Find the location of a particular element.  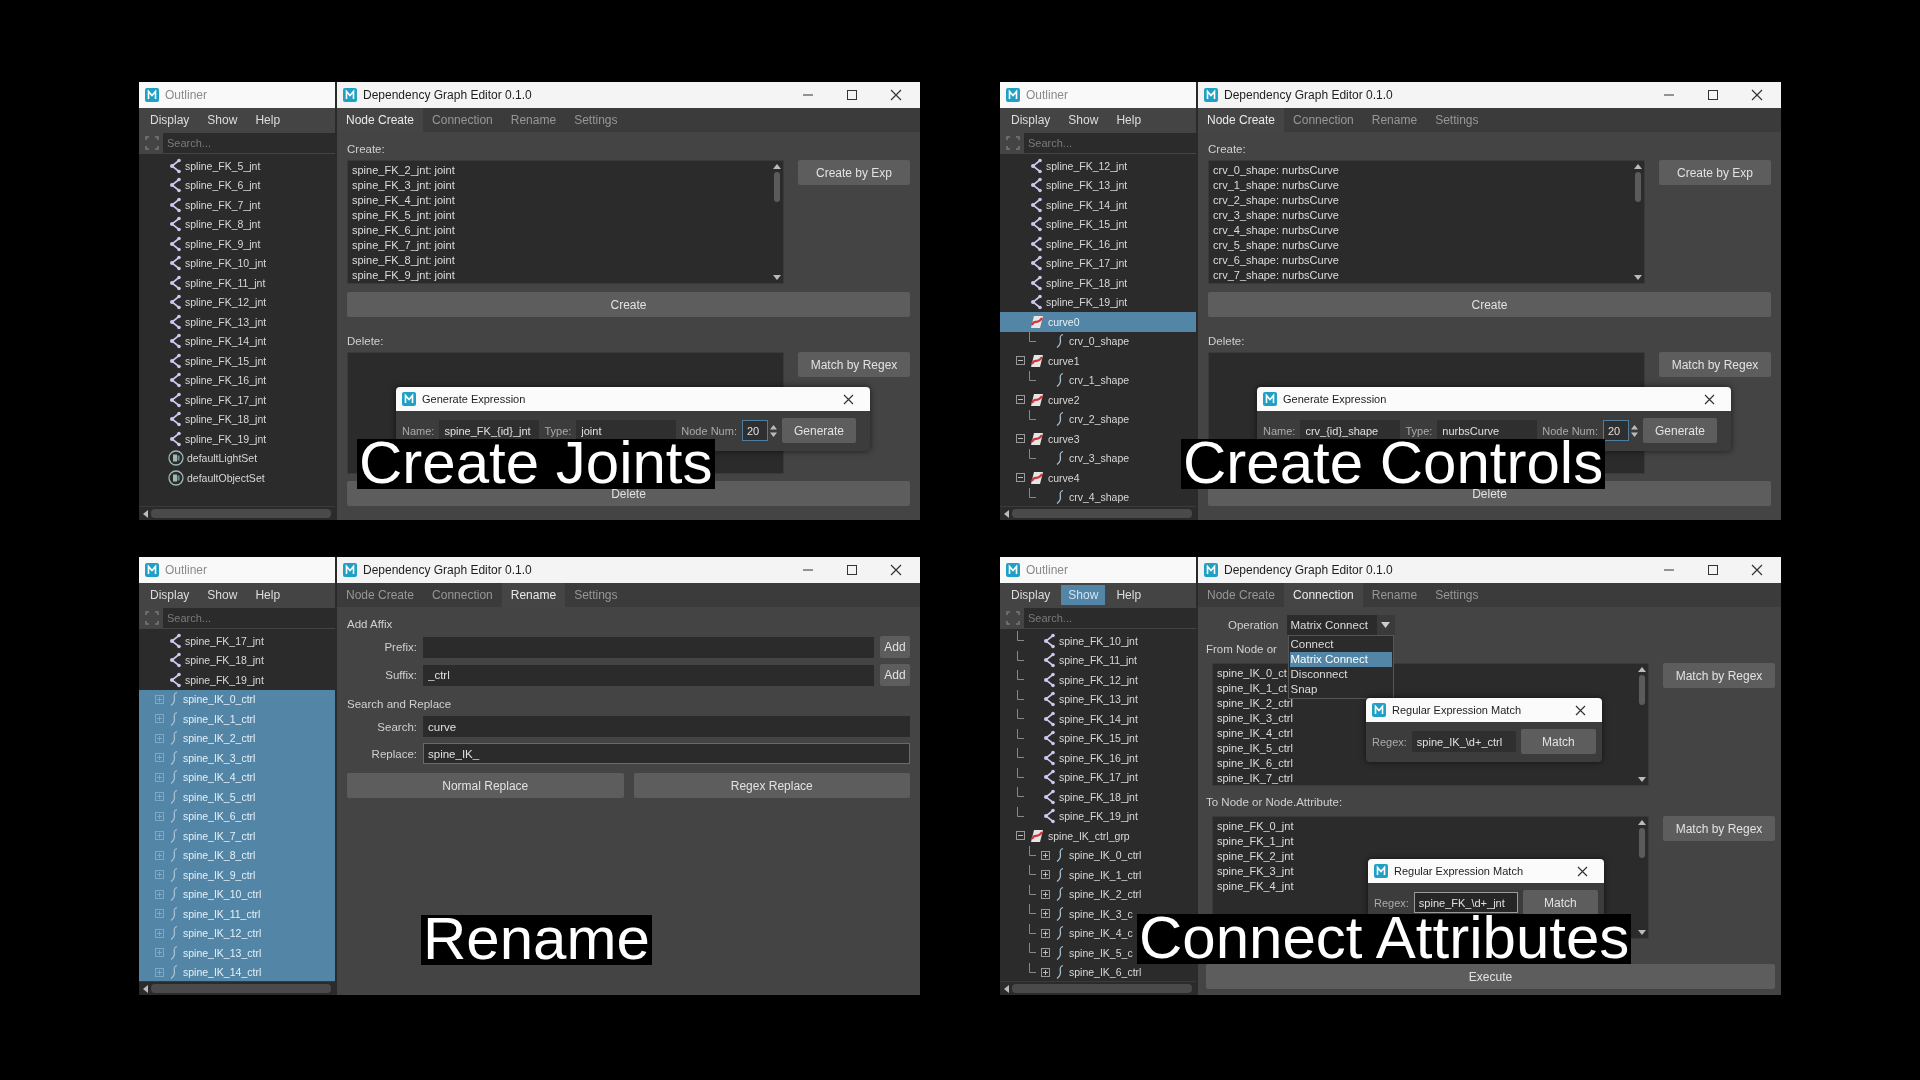

list-item: spine_IK_2_ctrl is located at coordinates (1255, 703).